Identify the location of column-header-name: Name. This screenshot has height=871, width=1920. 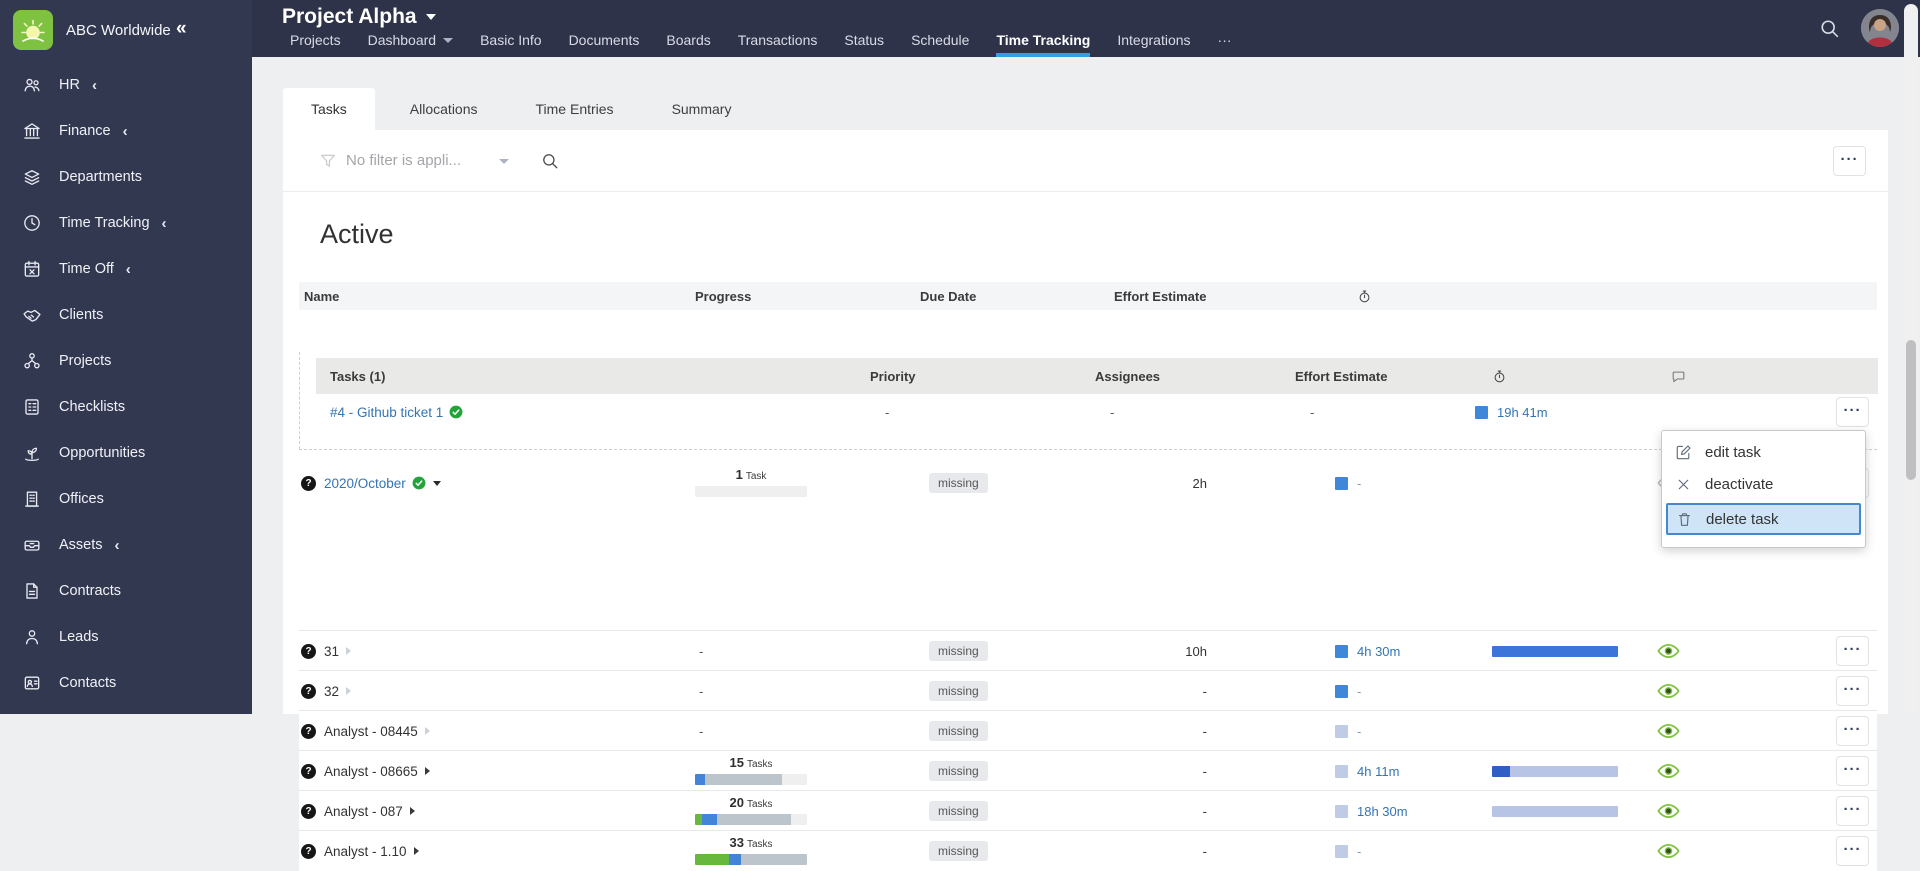
(321, 296).